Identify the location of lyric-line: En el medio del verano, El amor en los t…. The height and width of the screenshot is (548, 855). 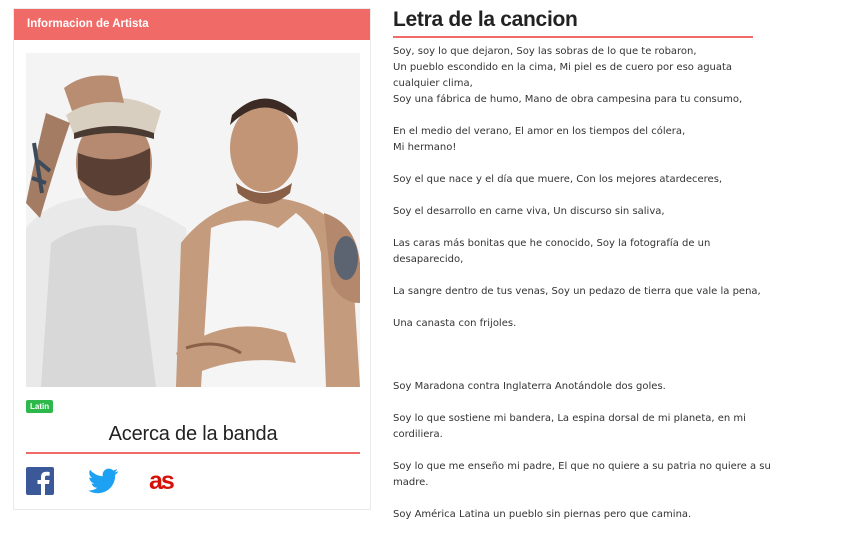
(539, 131).